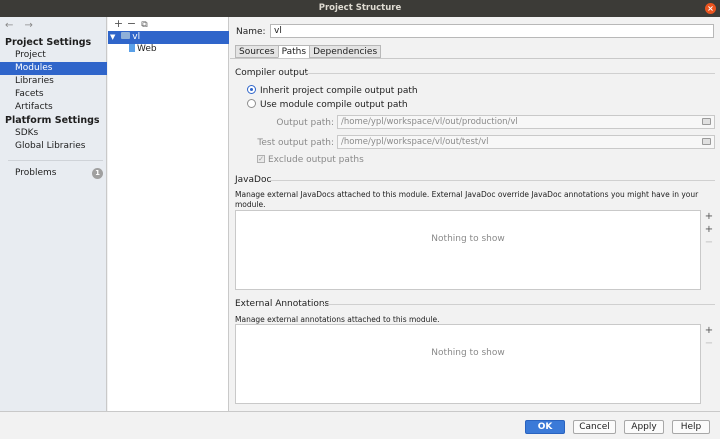 This screenshot has width=720, height=439. I want to click on help-button: Help, so click(691, 427).